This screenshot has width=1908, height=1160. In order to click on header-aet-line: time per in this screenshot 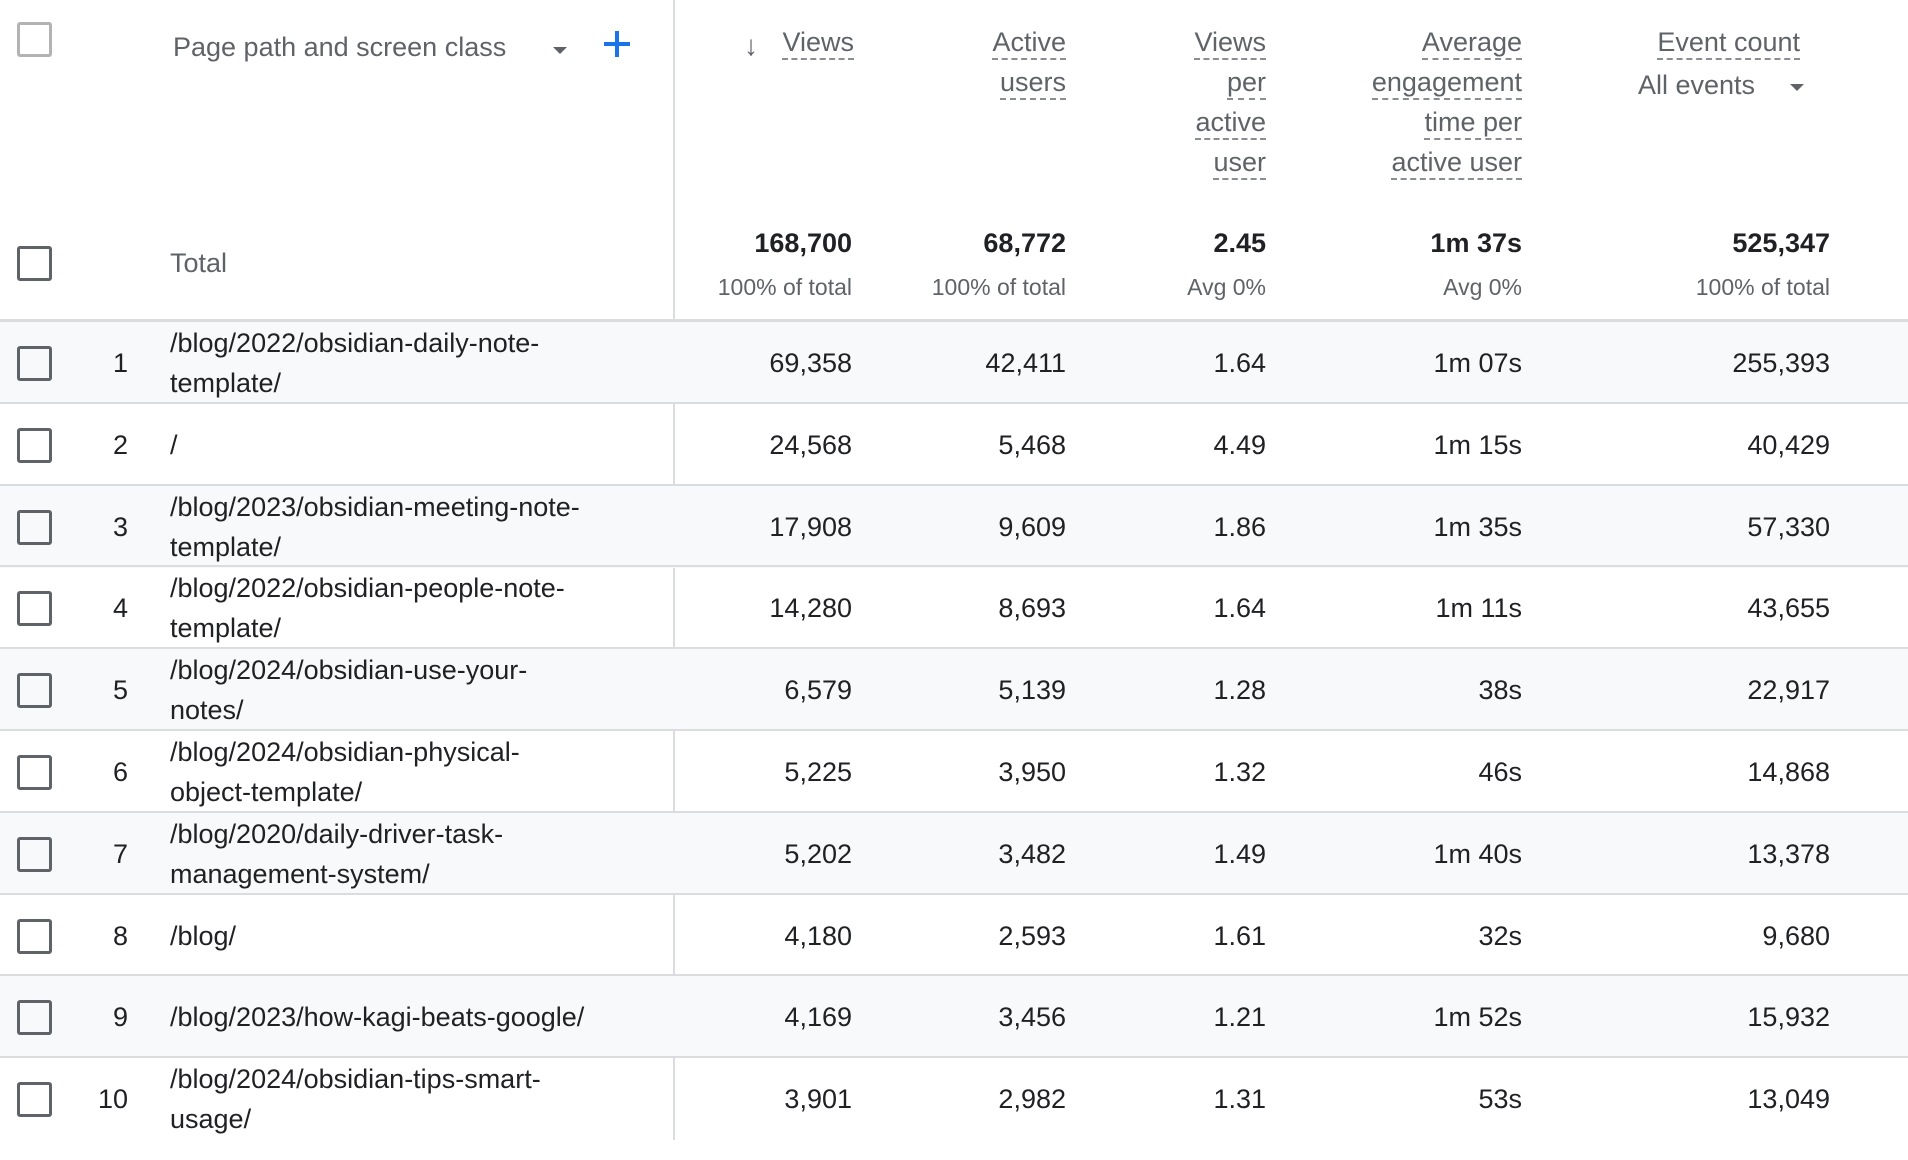, I will do `click(1473, 123)`.